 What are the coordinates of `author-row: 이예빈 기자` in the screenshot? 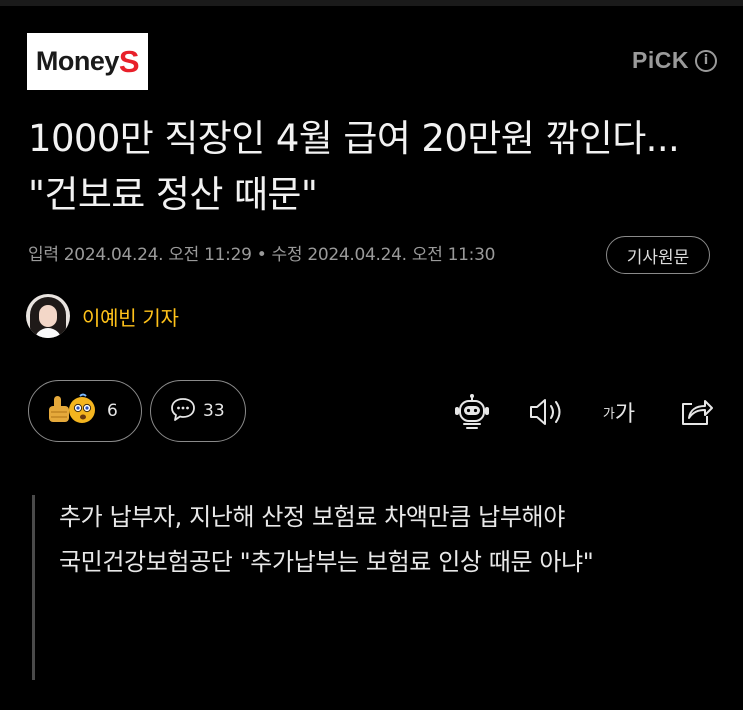 It's located at (102, 316).